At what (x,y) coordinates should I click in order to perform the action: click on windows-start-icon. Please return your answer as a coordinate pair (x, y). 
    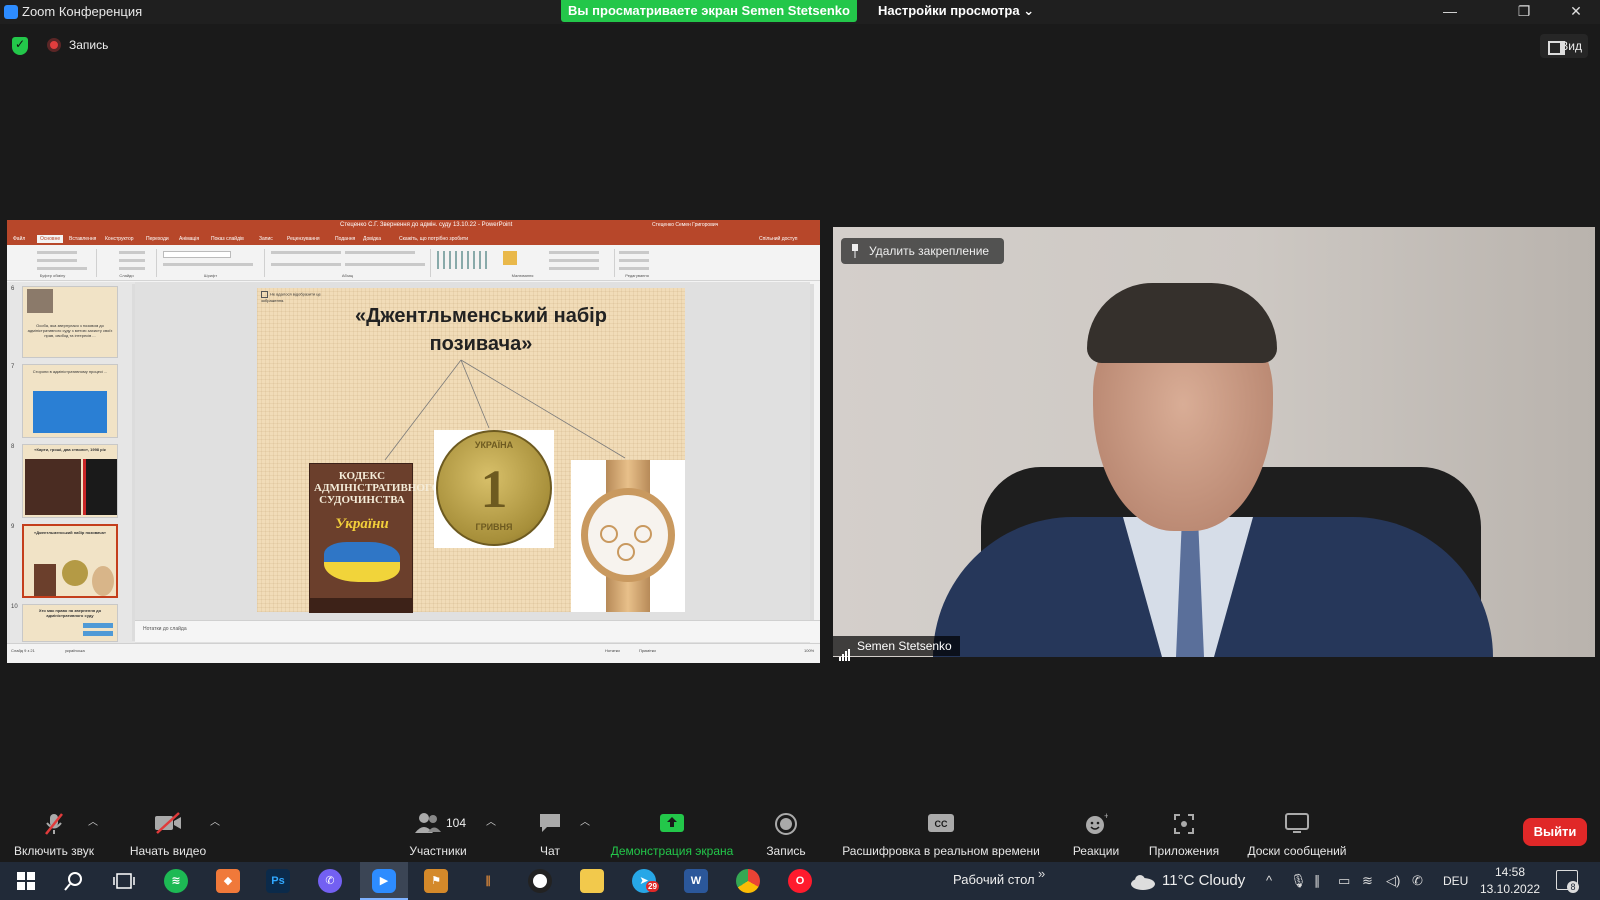
    Looking at the image, I should click on (26, 881).